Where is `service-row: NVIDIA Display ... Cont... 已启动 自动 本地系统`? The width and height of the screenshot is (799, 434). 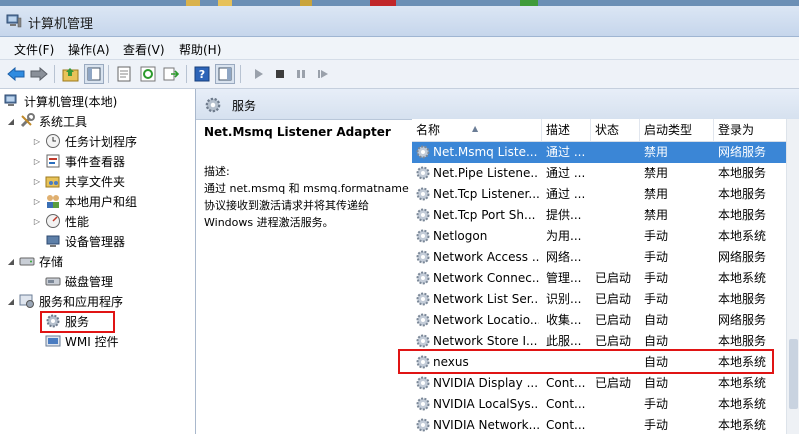
service-row: NVIDIA Display ... Cont... 已启动 自动 本地系统 is located at coordinates (599, 383).